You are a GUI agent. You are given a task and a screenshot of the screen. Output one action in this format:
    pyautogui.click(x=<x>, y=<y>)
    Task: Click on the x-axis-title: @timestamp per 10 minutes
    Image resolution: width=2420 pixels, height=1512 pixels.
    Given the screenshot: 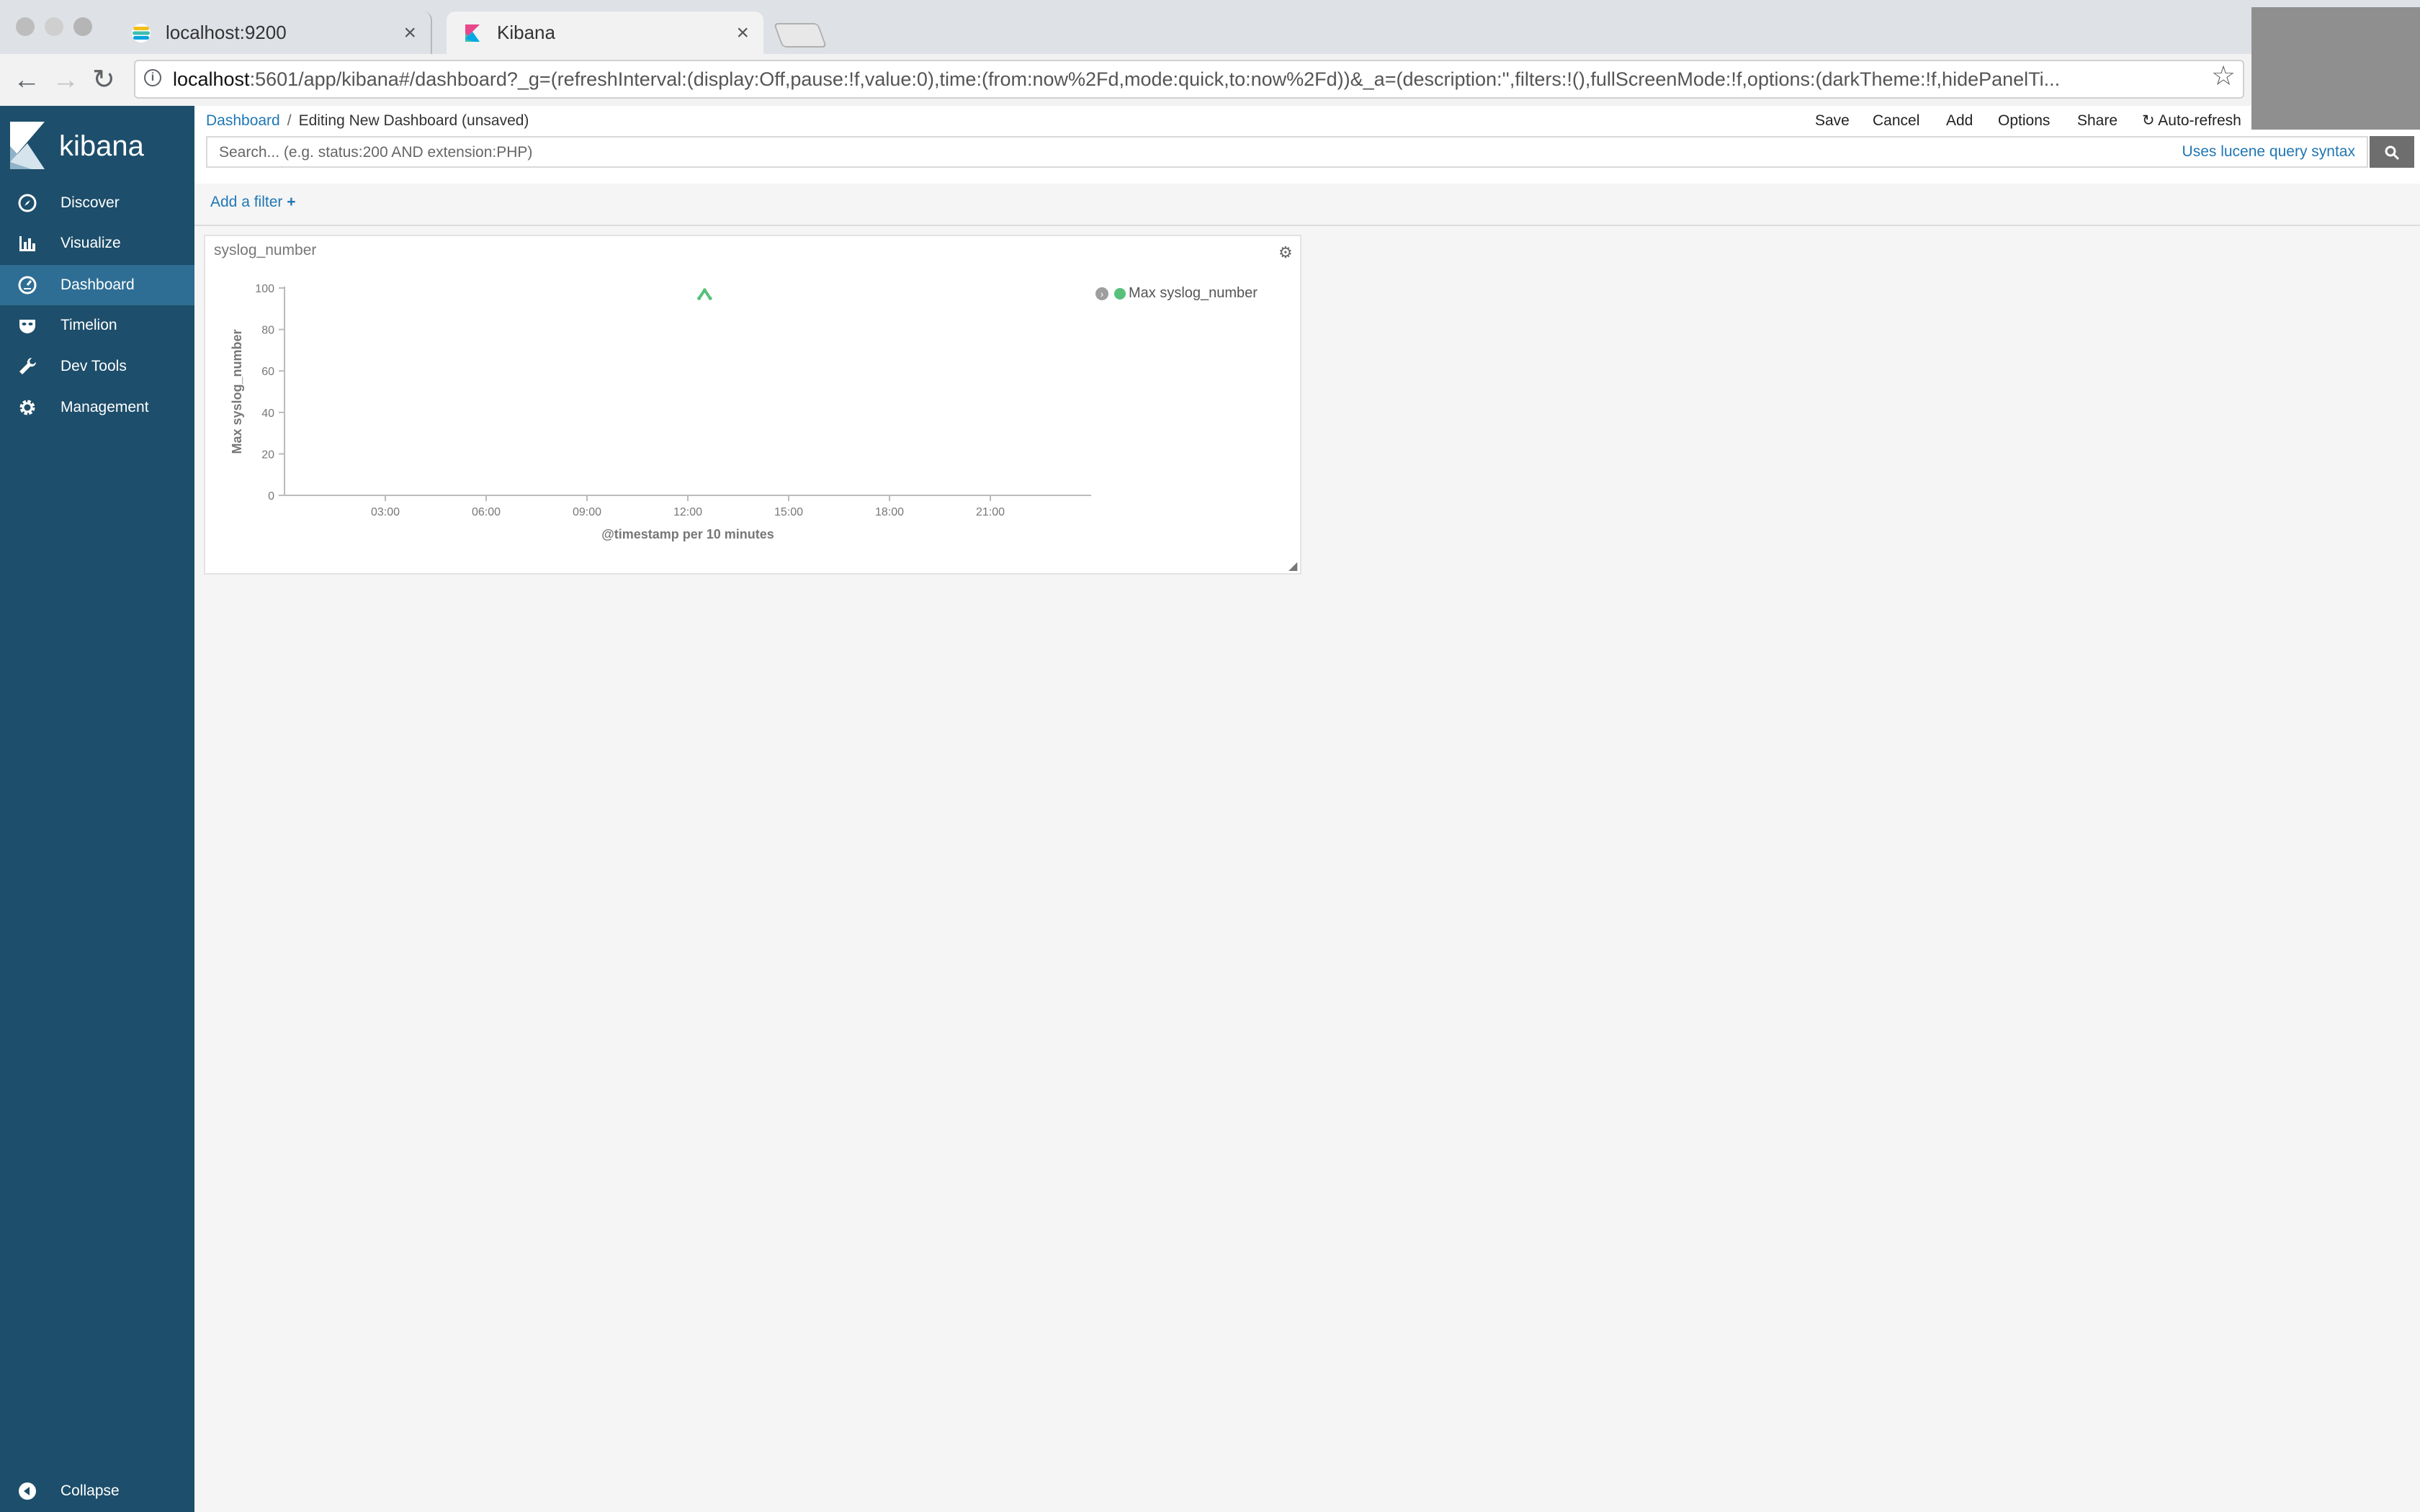 What is the action you would take?
    pyautogui.click(x=687, y=534)
    